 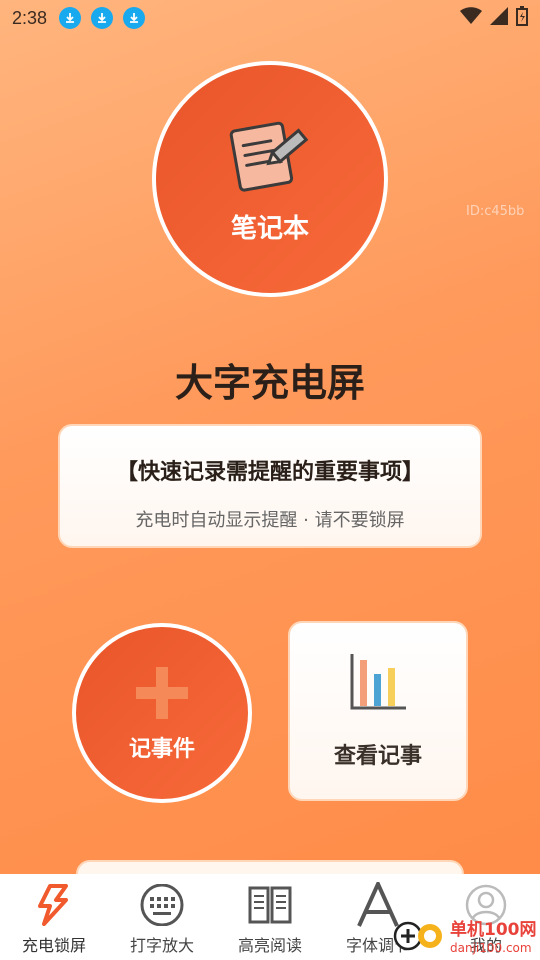 What do you see at coordinates (269, 383) in the screenshot?
I see `page-title: 大字充电屏` at bounding box center [269, 383].